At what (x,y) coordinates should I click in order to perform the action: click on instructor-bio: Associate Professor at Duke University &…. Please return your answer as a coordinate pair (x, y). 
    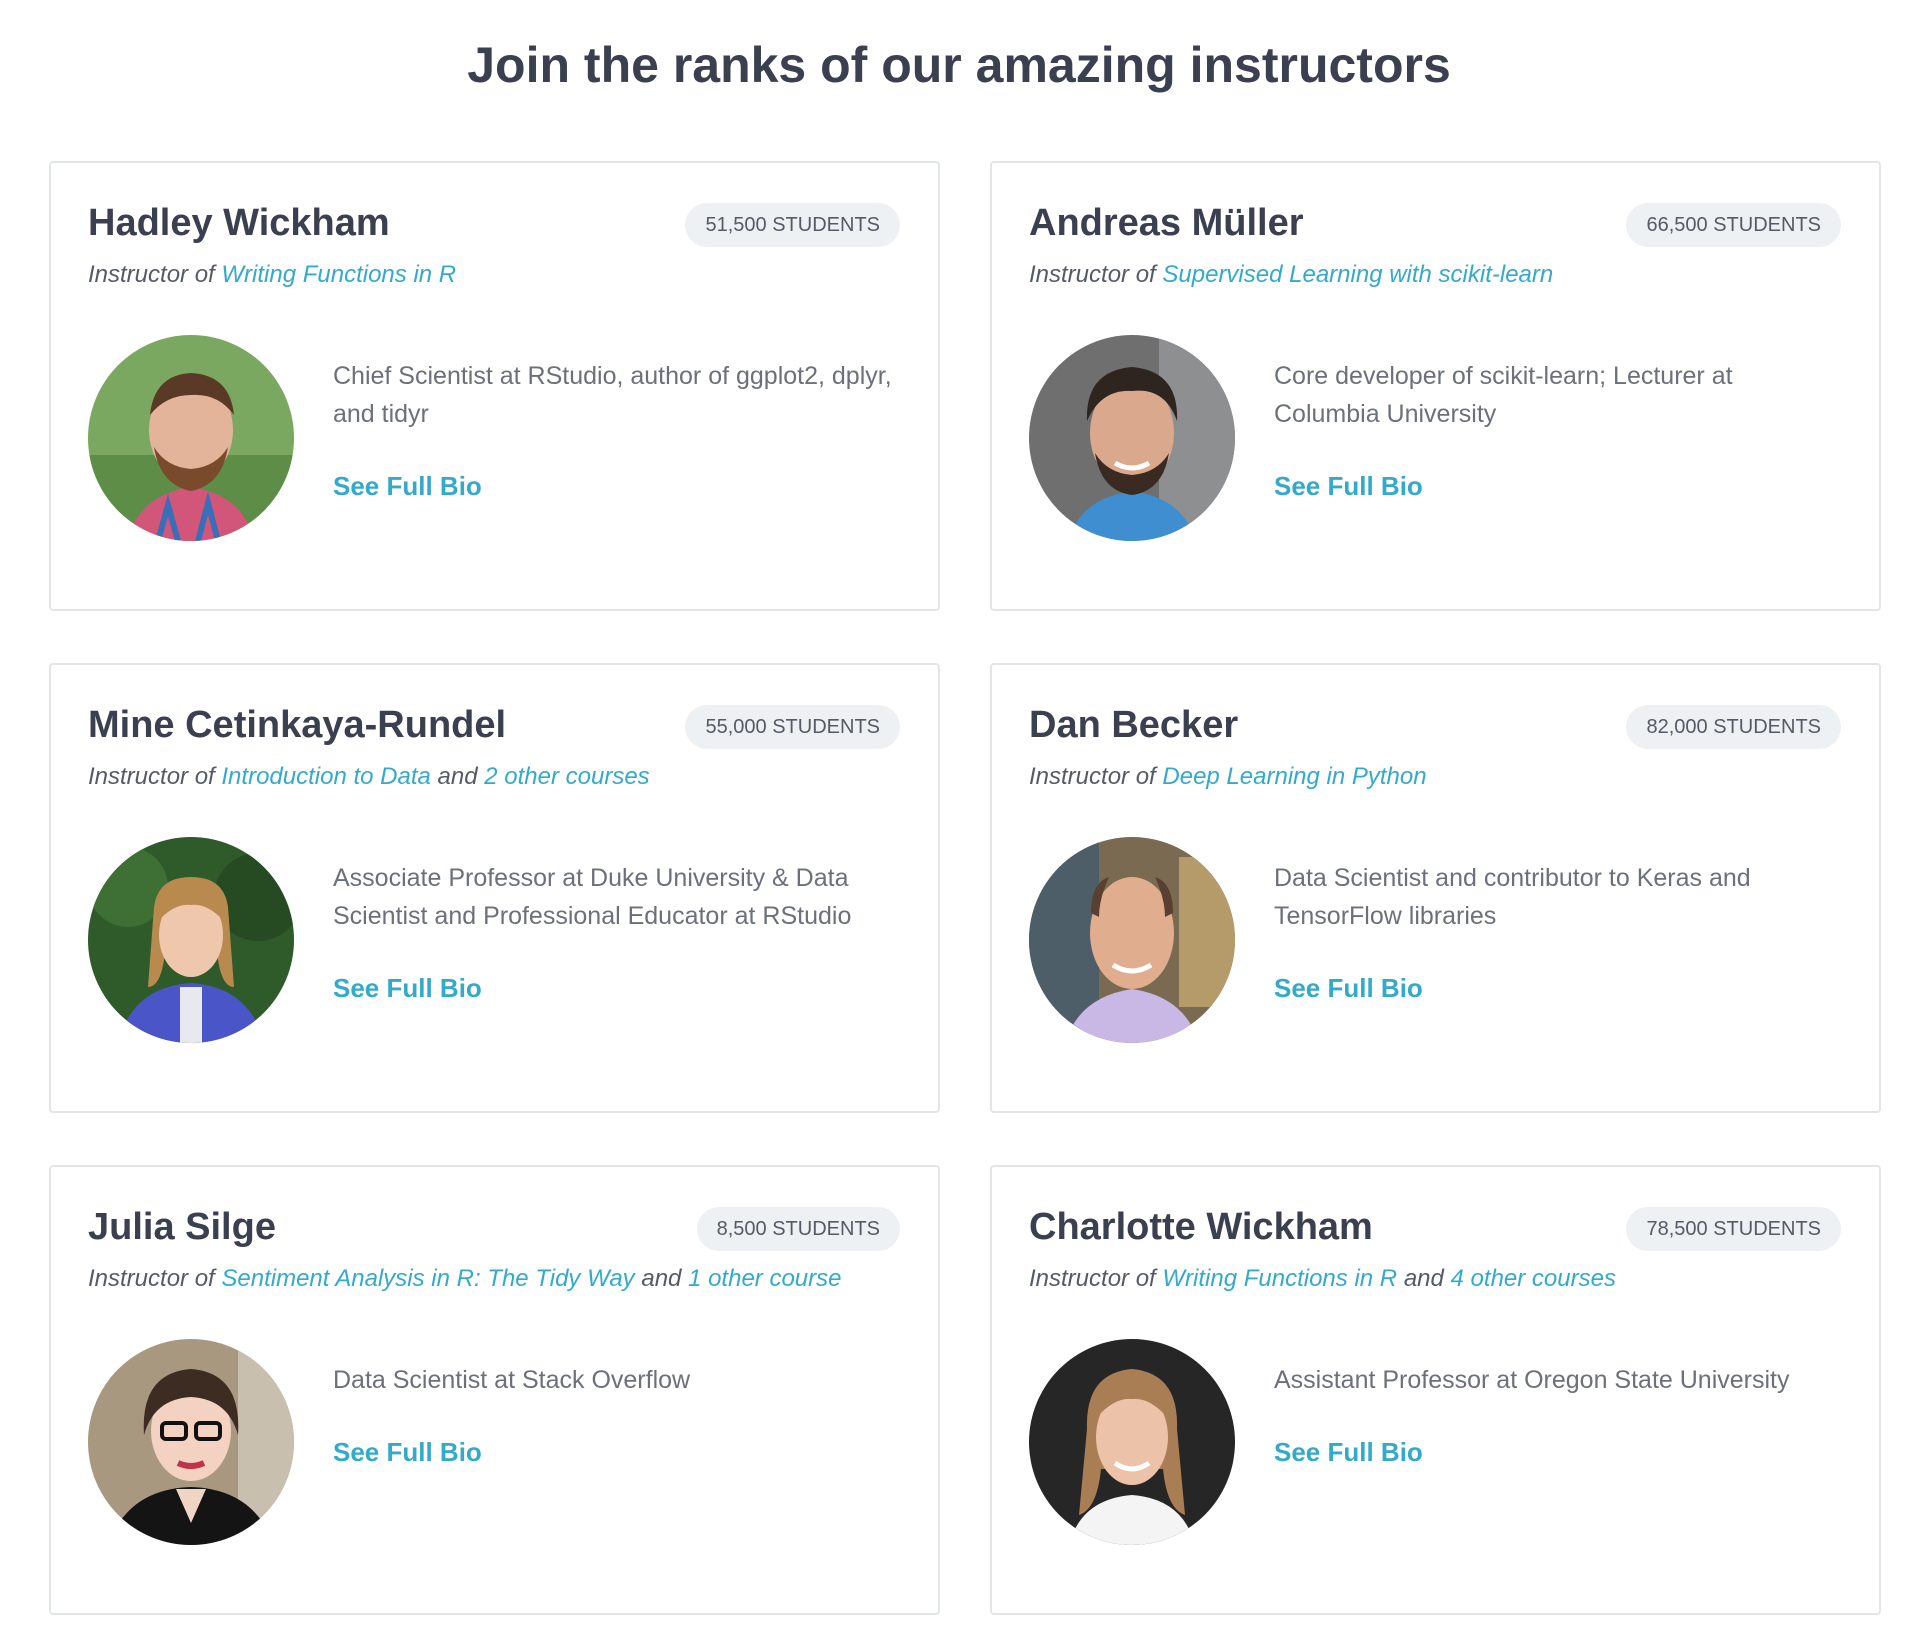
    Looking at the image, I should click on (618, 933).